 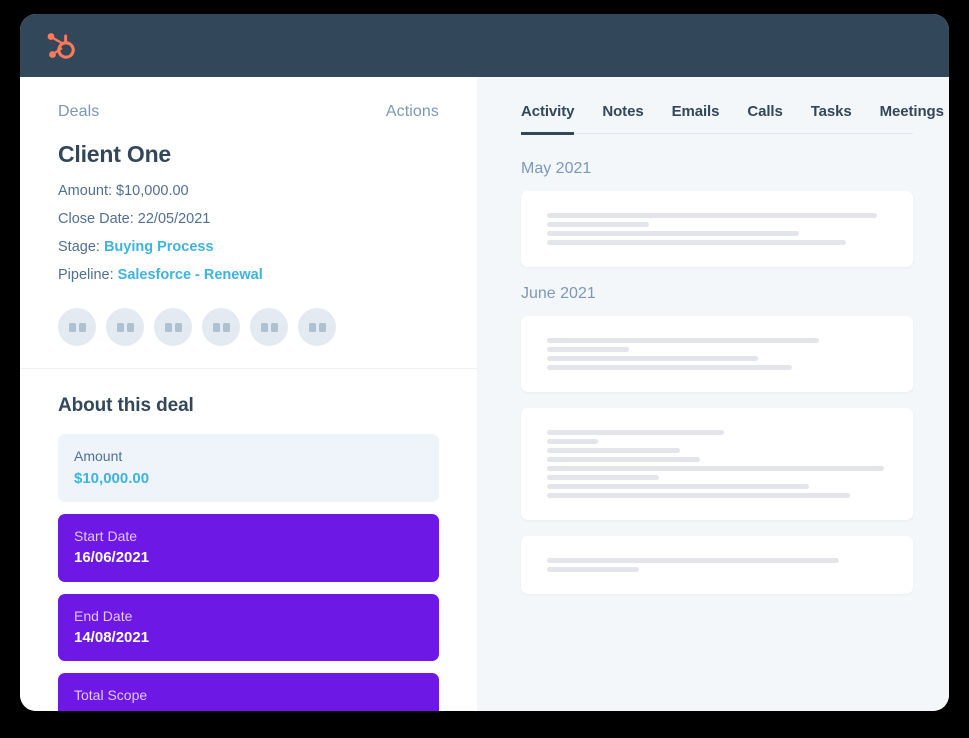 I want to click on deal-meta-close-date-label: Close Date:, so click(x=96, y=218).